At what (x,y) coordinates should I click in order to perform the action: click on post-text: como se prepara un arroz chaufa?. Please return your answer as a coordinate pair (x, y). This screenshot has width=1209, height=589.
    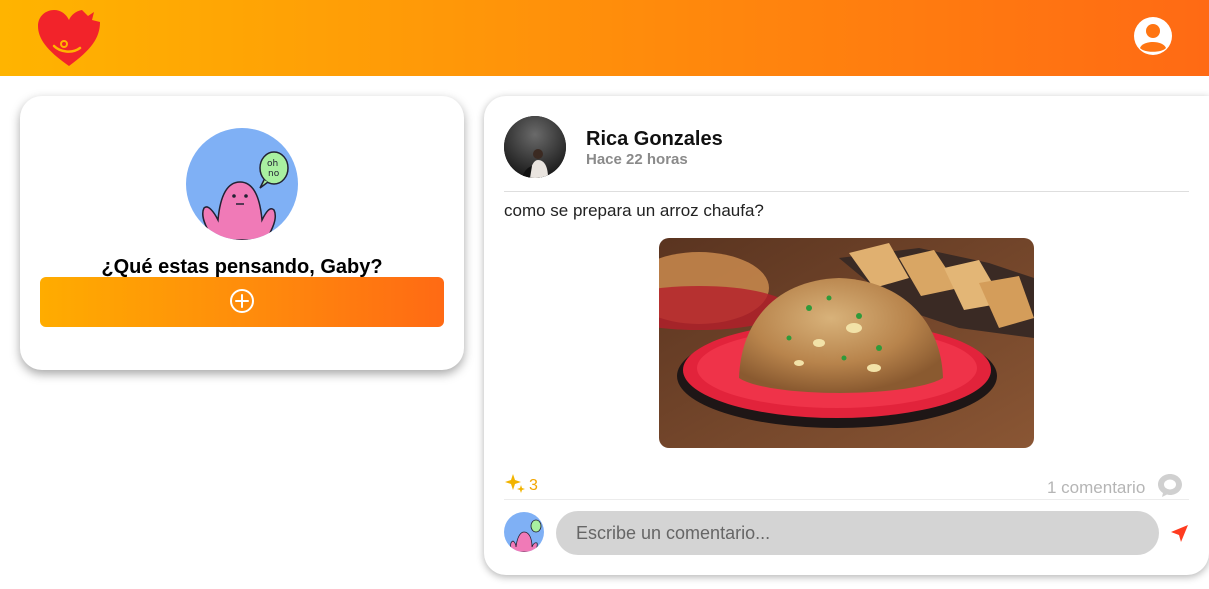
    Looking at the image, I should click on (634, 210).